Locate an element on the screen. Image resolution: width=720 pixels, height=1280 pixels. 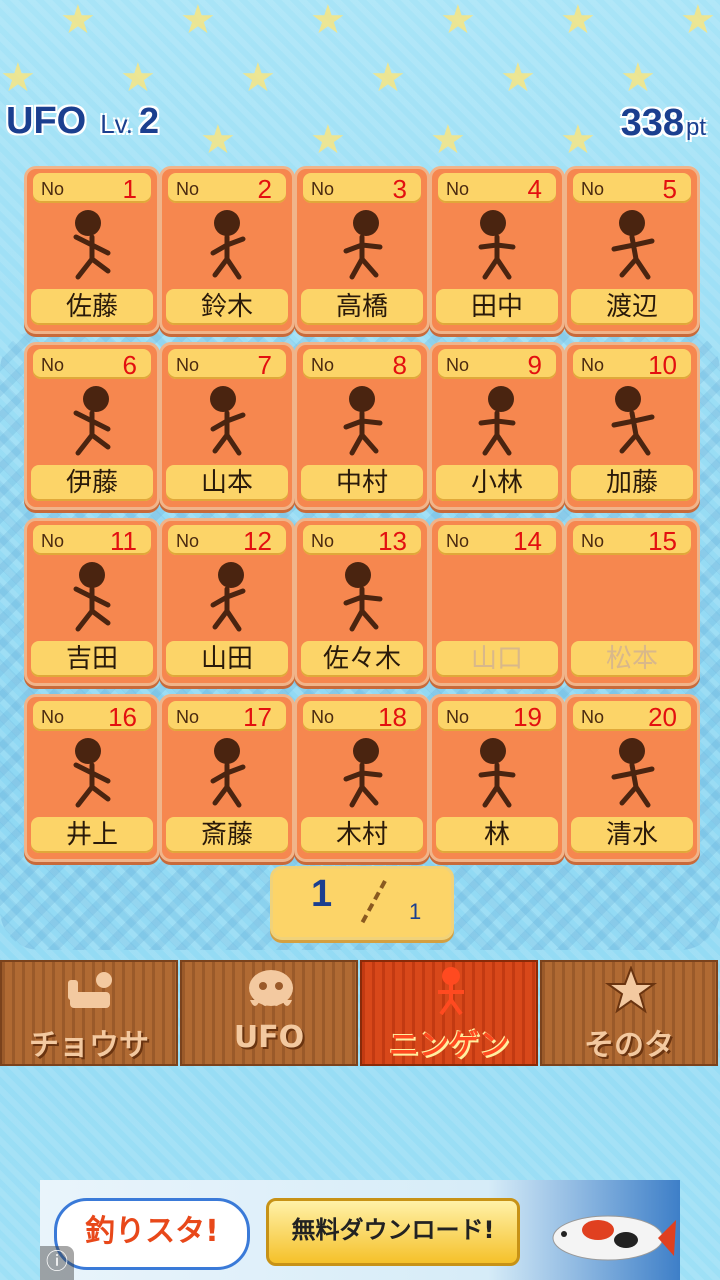
human-card: No 19 林 is located at coordinates (497, 778).